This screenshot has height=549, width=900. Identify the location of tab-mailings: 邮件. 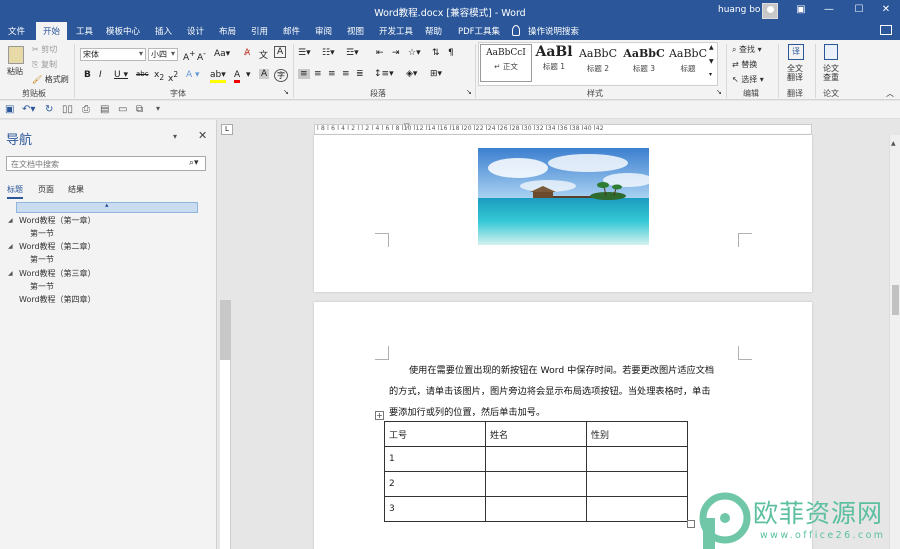
(291, 31).